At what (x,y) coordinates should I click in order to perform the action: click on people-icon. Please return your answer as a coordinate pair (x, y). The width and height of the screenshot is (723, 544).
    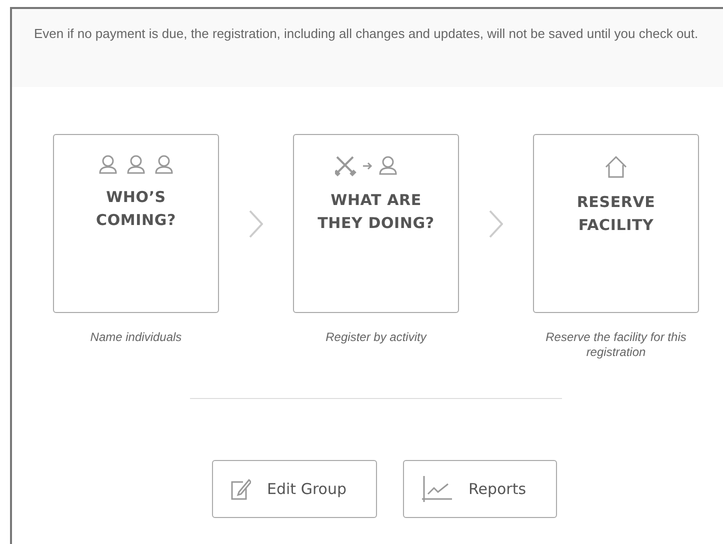
    Looking at the image, I should click on (136, 164).